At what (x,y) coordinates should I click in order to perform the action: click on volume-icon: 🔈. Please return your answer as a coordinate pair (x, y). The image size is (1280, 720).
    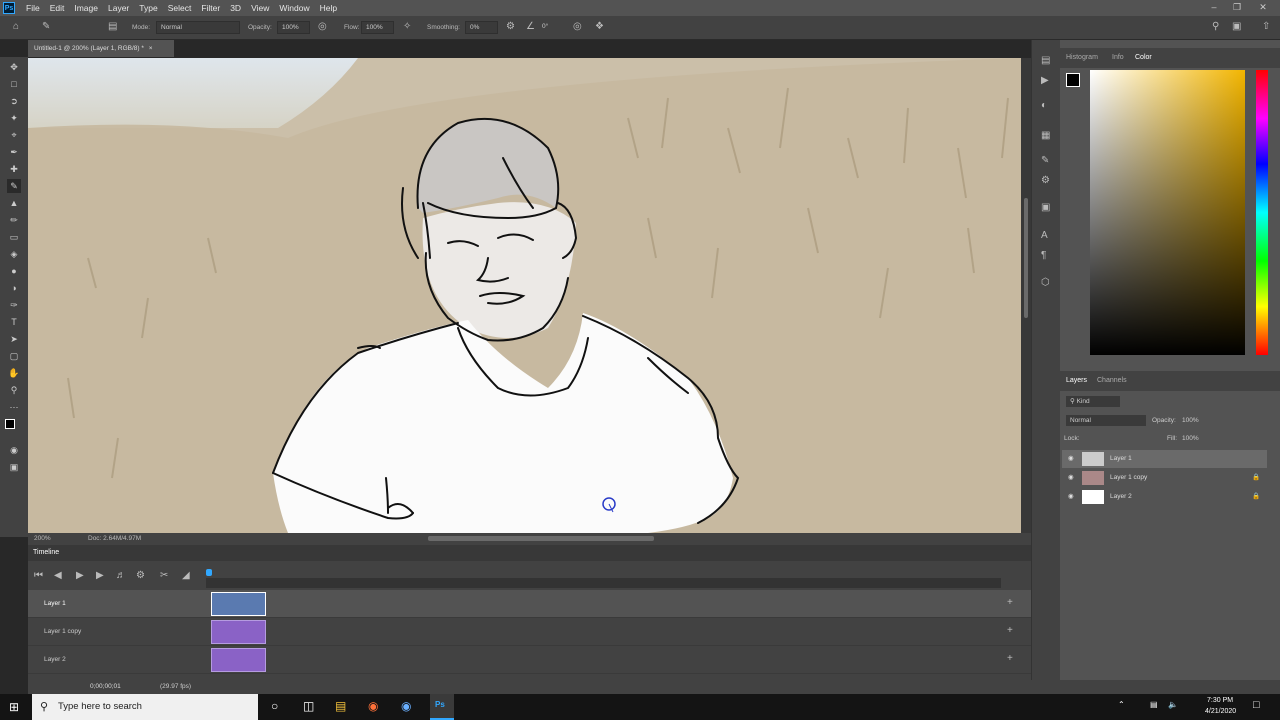
    Looking at the image, I should click on (1173, 704).